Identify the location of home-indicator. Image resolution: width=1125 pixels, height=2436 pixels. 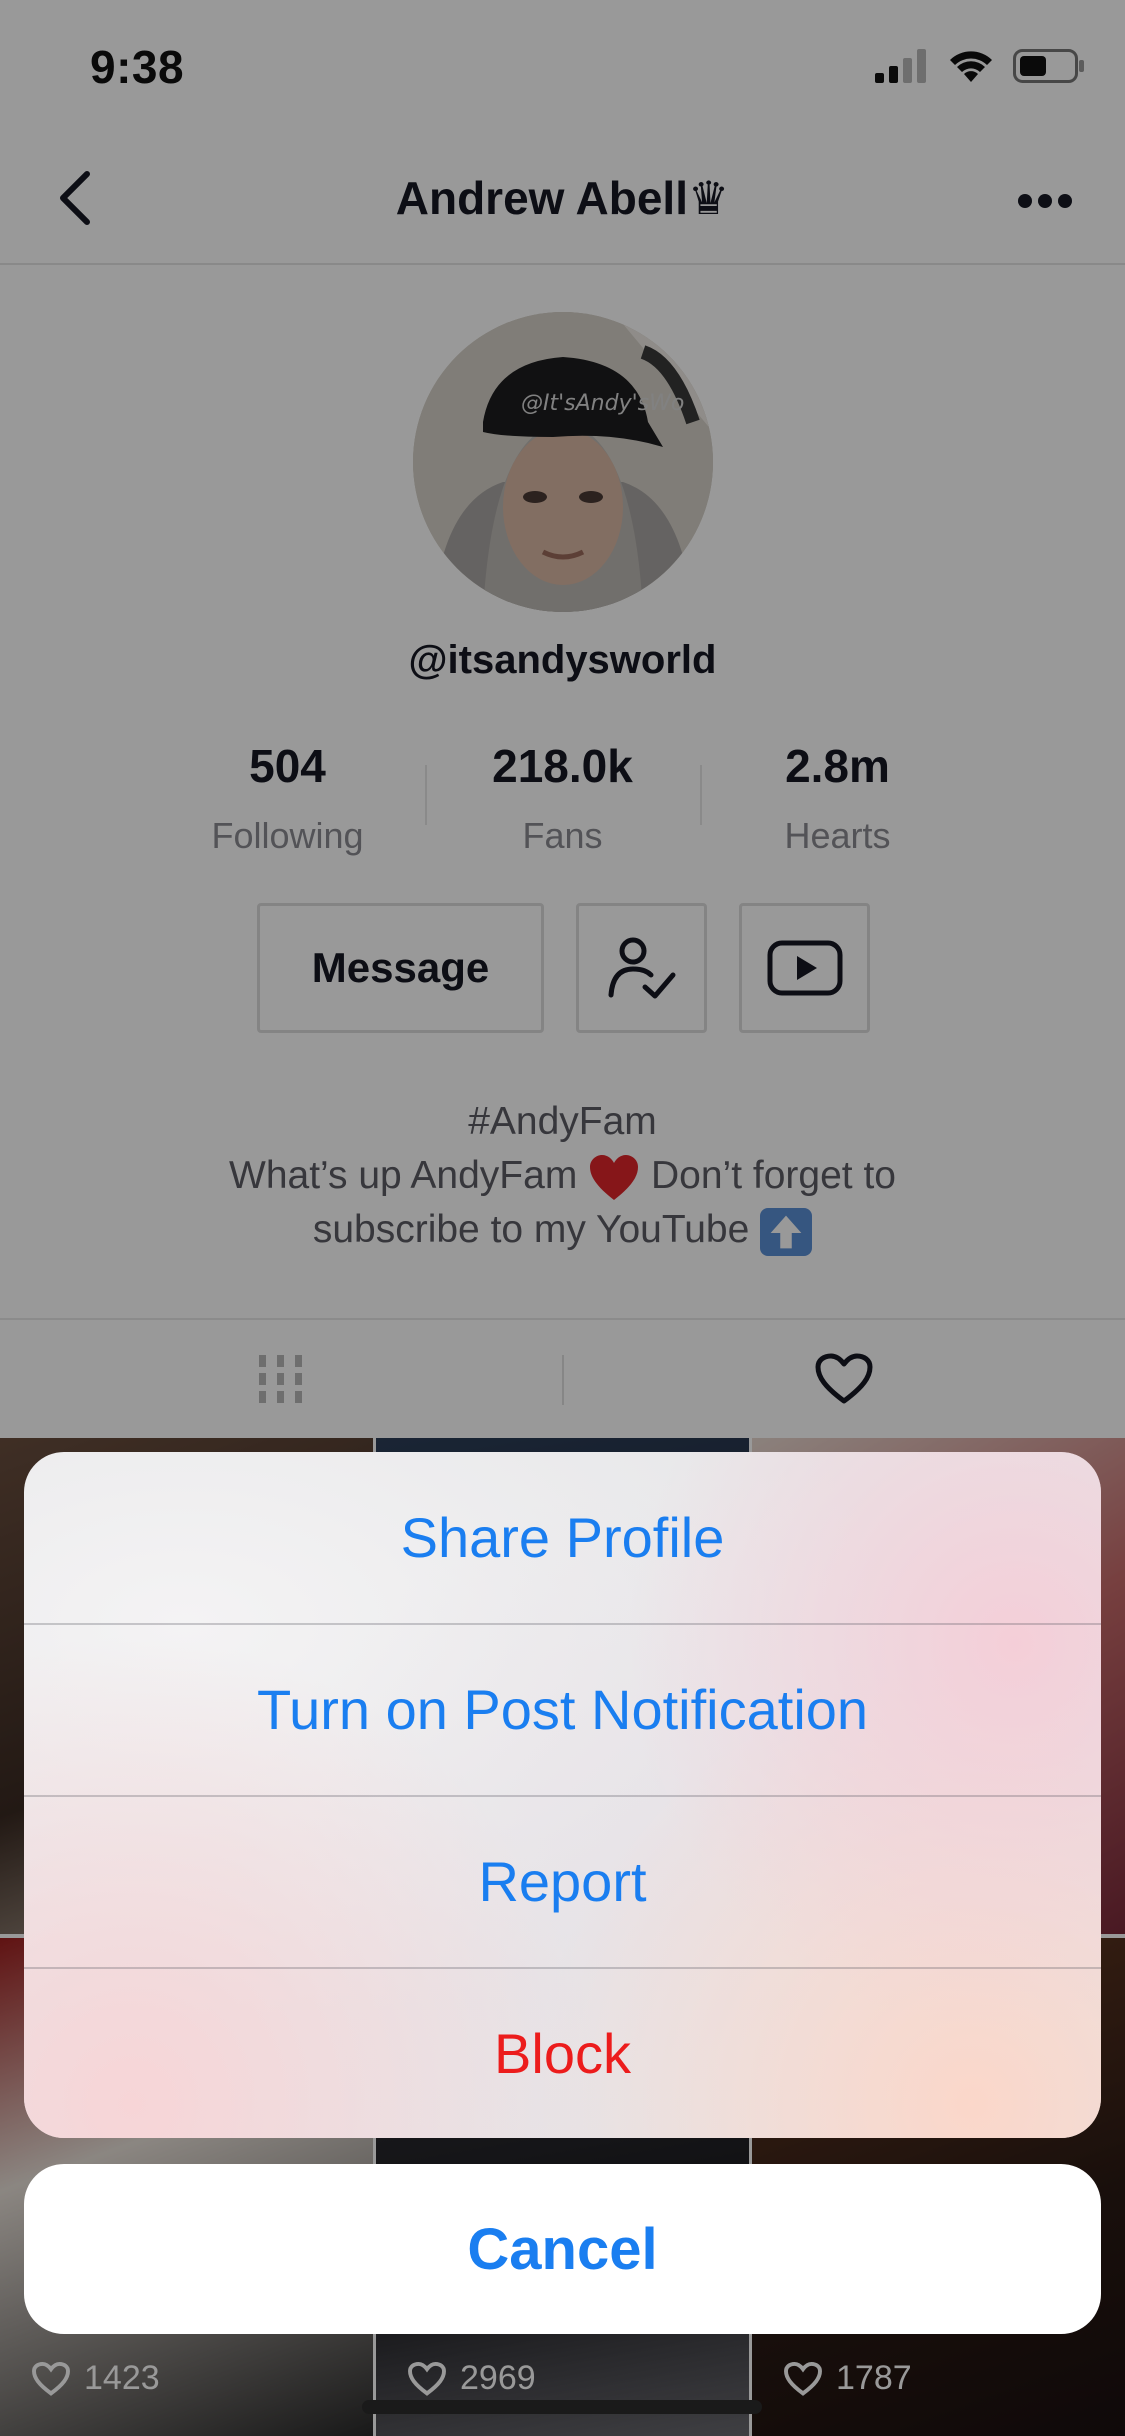
(562, 2407).